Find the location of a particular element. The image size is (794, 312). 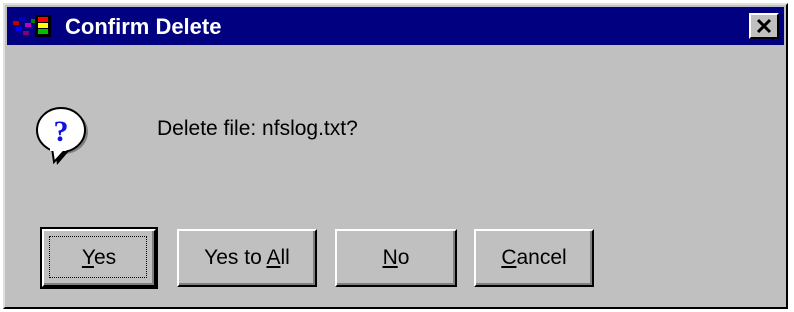

cancel-button: Cancel is located at coordinates (534, 258).